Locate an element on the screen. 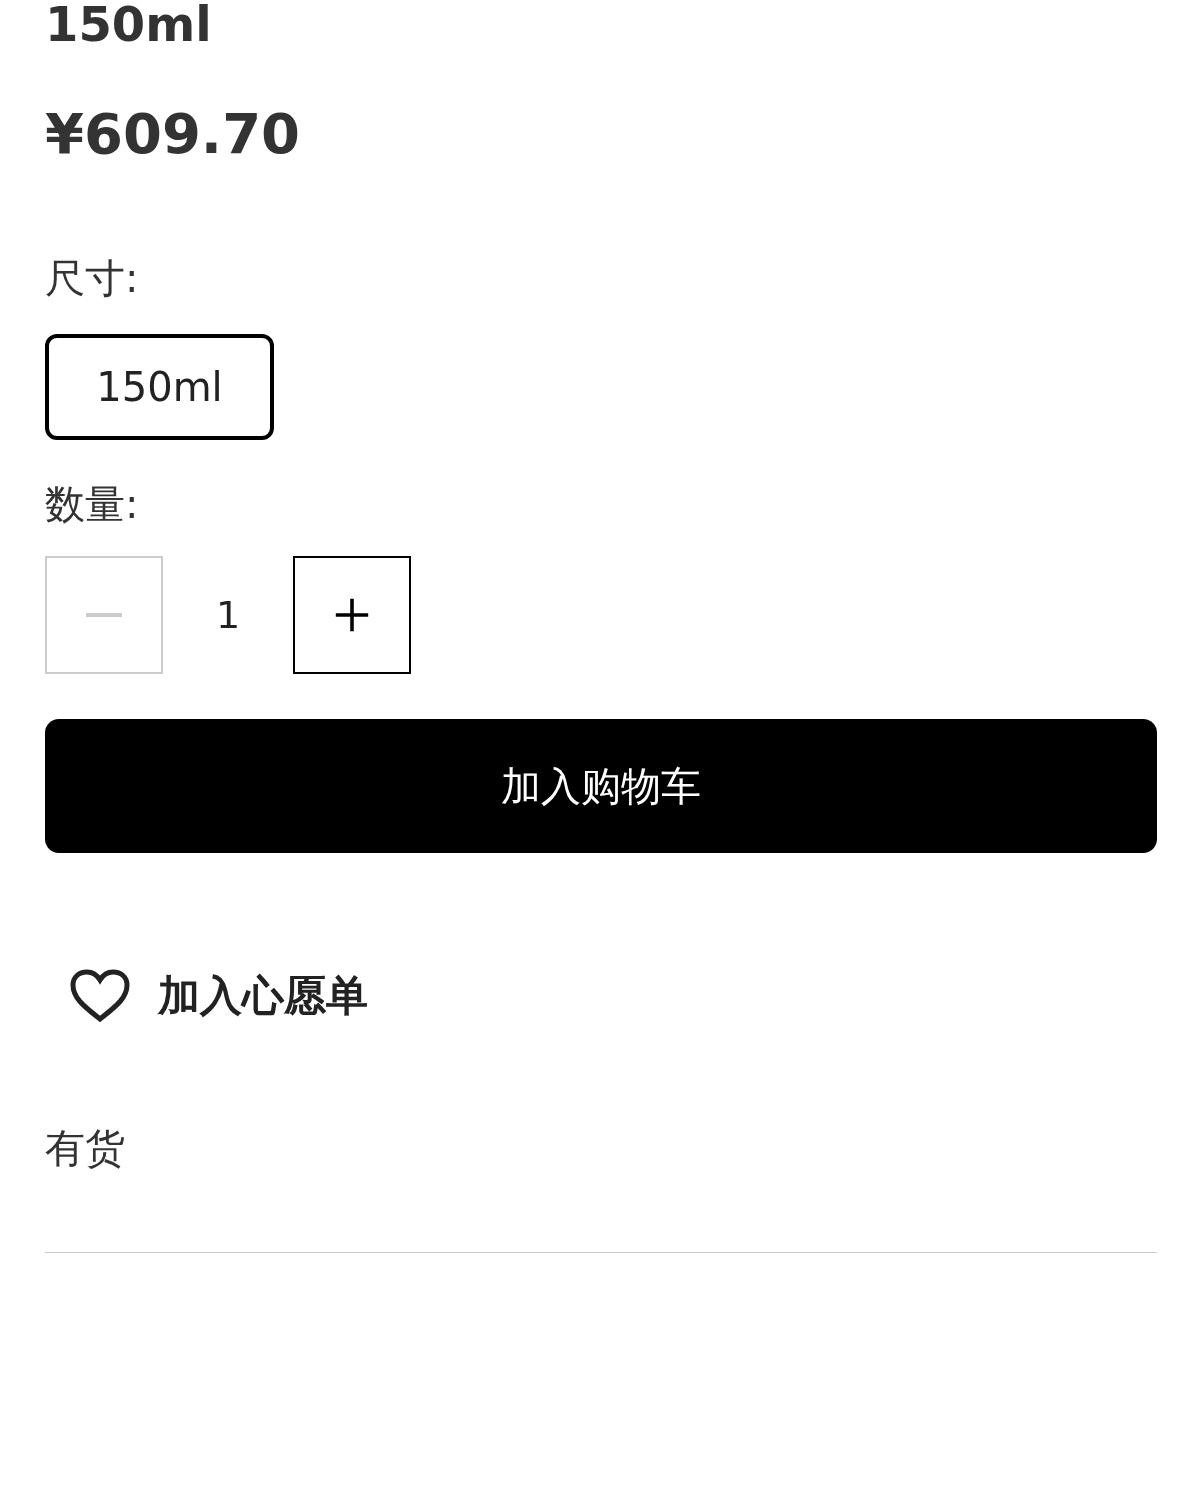  size-label: 尺寸: is located at coordinates (92, 278).